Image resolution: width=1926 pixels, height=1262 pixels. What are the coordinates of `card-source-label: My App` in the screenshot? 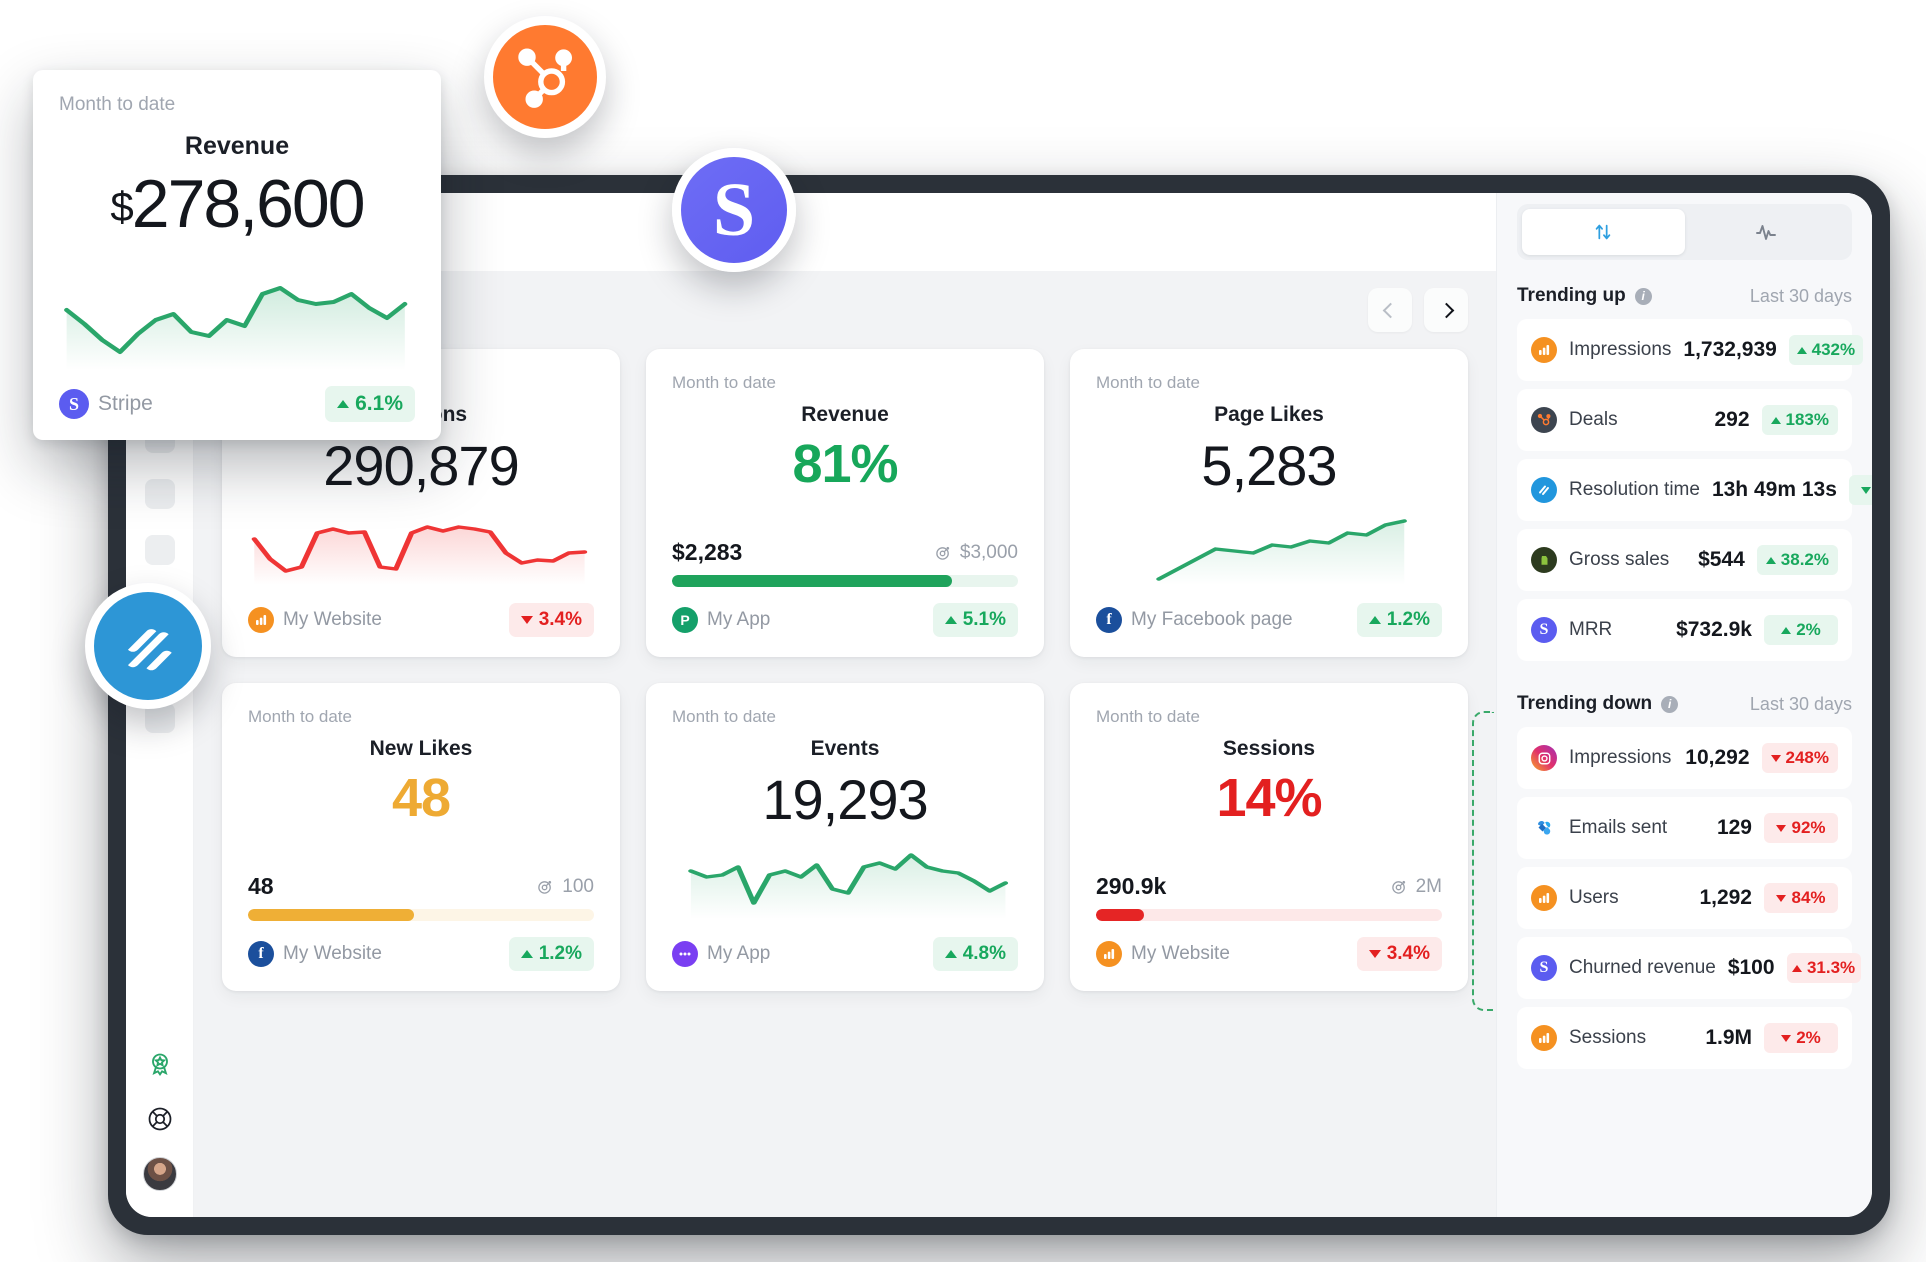 It's located at (739, 619).